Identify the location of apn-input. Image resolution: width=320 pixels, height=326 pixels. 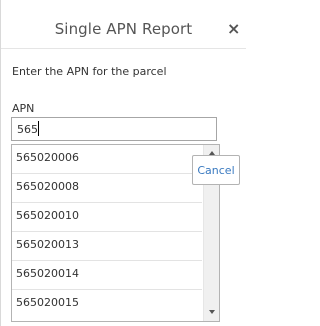
(114, 129).